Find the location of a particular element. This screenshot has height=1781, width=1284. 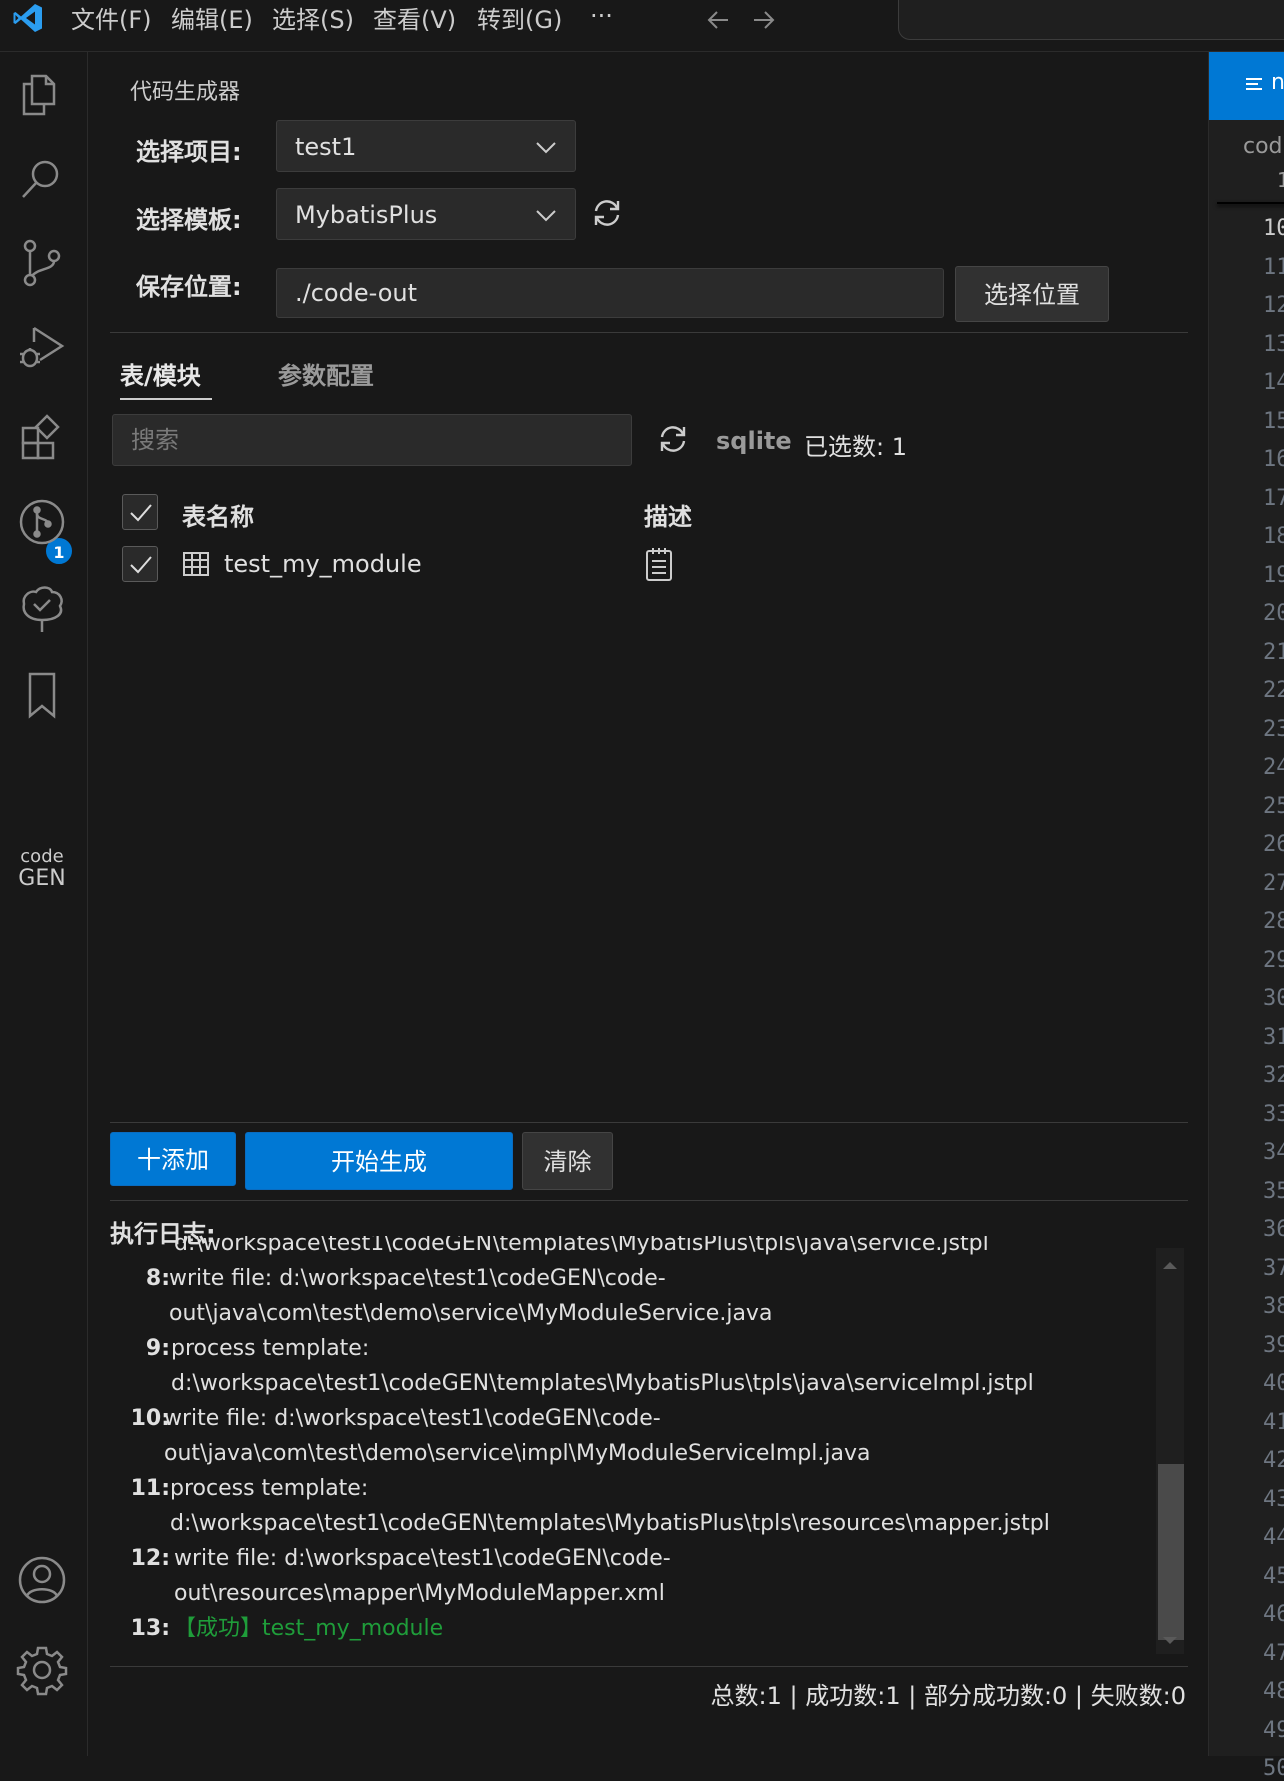

command-center is located at coordinates (1091, 20).